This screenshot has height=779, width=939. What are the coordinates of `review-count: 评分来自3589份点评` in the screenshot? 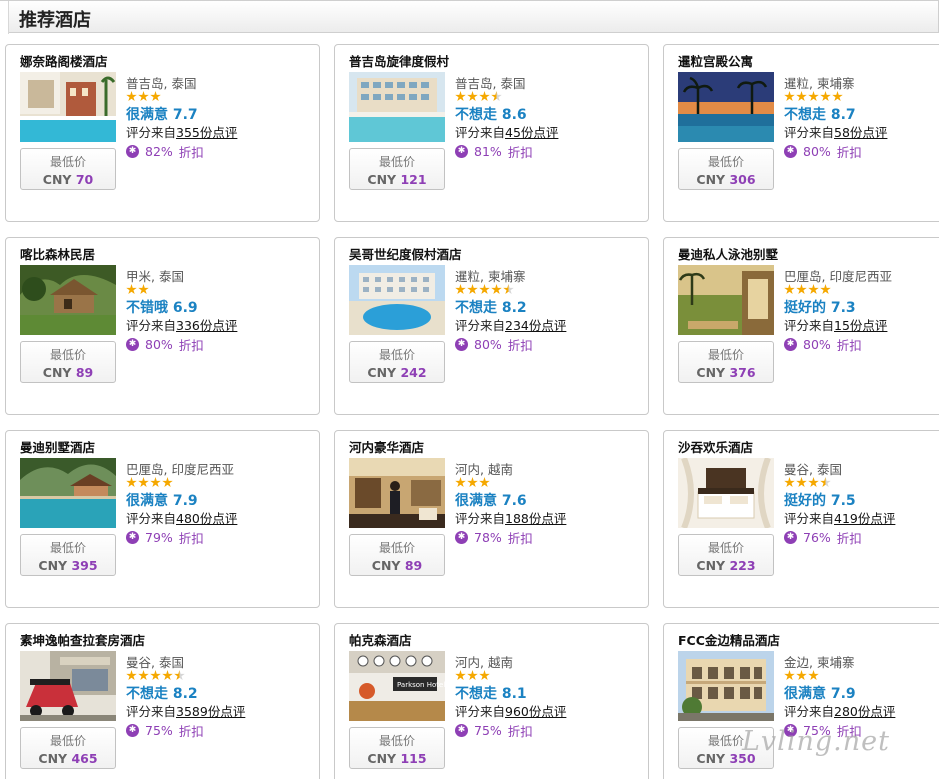 It's located at (185, 710).